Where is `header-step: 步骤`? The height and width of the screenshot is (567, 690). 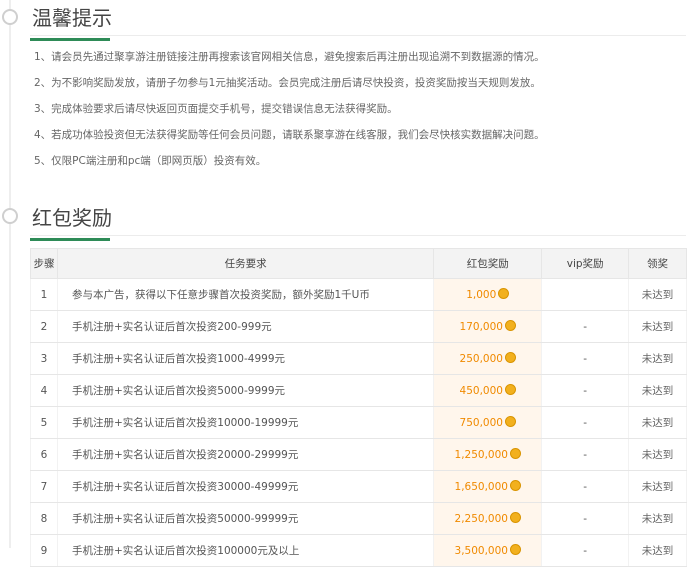
header-step: 步骤 is located at coordinates (44, 263).